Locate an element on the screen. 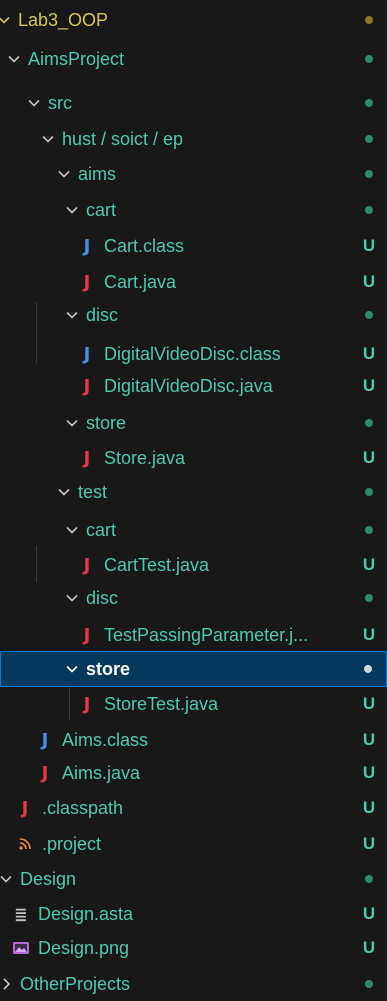 The height and width of the screenshot is (1001, 387). tree-item-label: Store.java is located at coordinates (145, 457).